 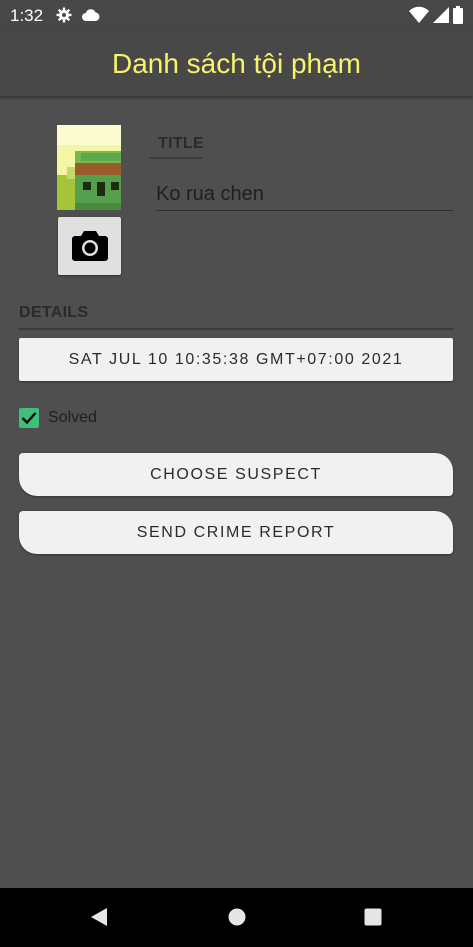 I want to click on signal-icon, so click(x=441, y=15).